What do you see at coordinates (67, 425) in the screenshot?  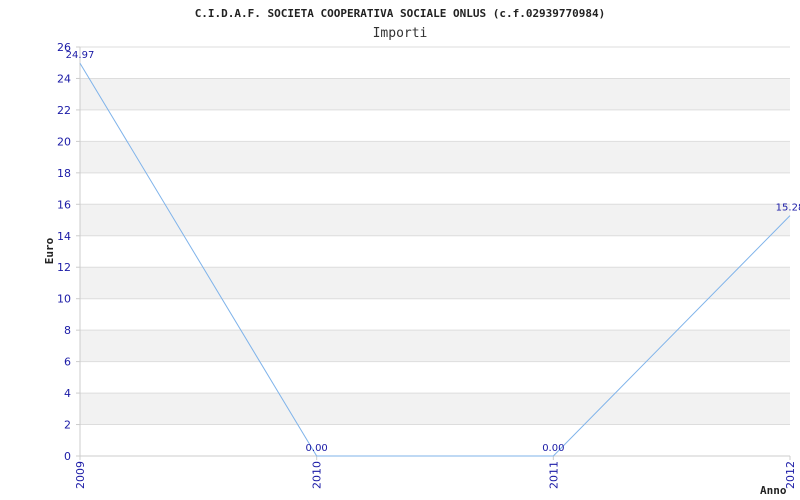 I see `y-tick-label: 2` at bounding box center [67, 425].